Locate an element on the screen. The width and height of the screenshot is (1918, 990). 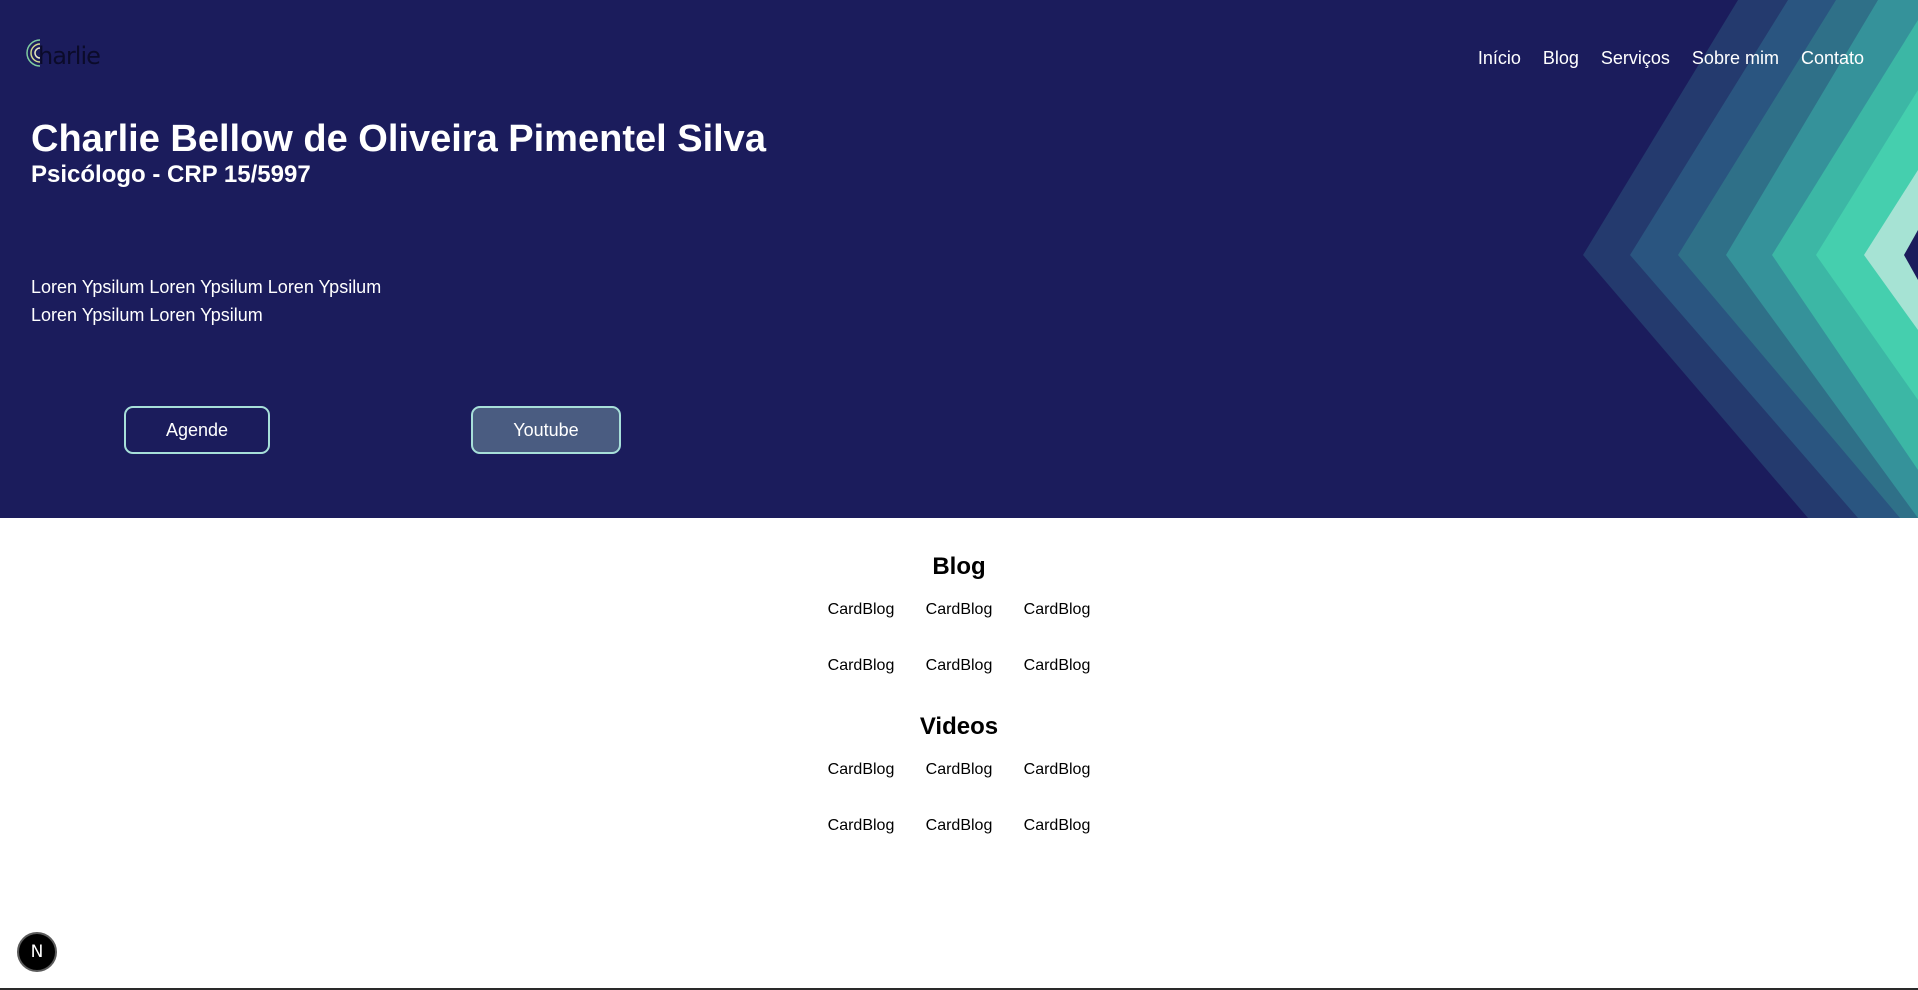
blog-section-title: Blog is located at coordinates (959, 566).